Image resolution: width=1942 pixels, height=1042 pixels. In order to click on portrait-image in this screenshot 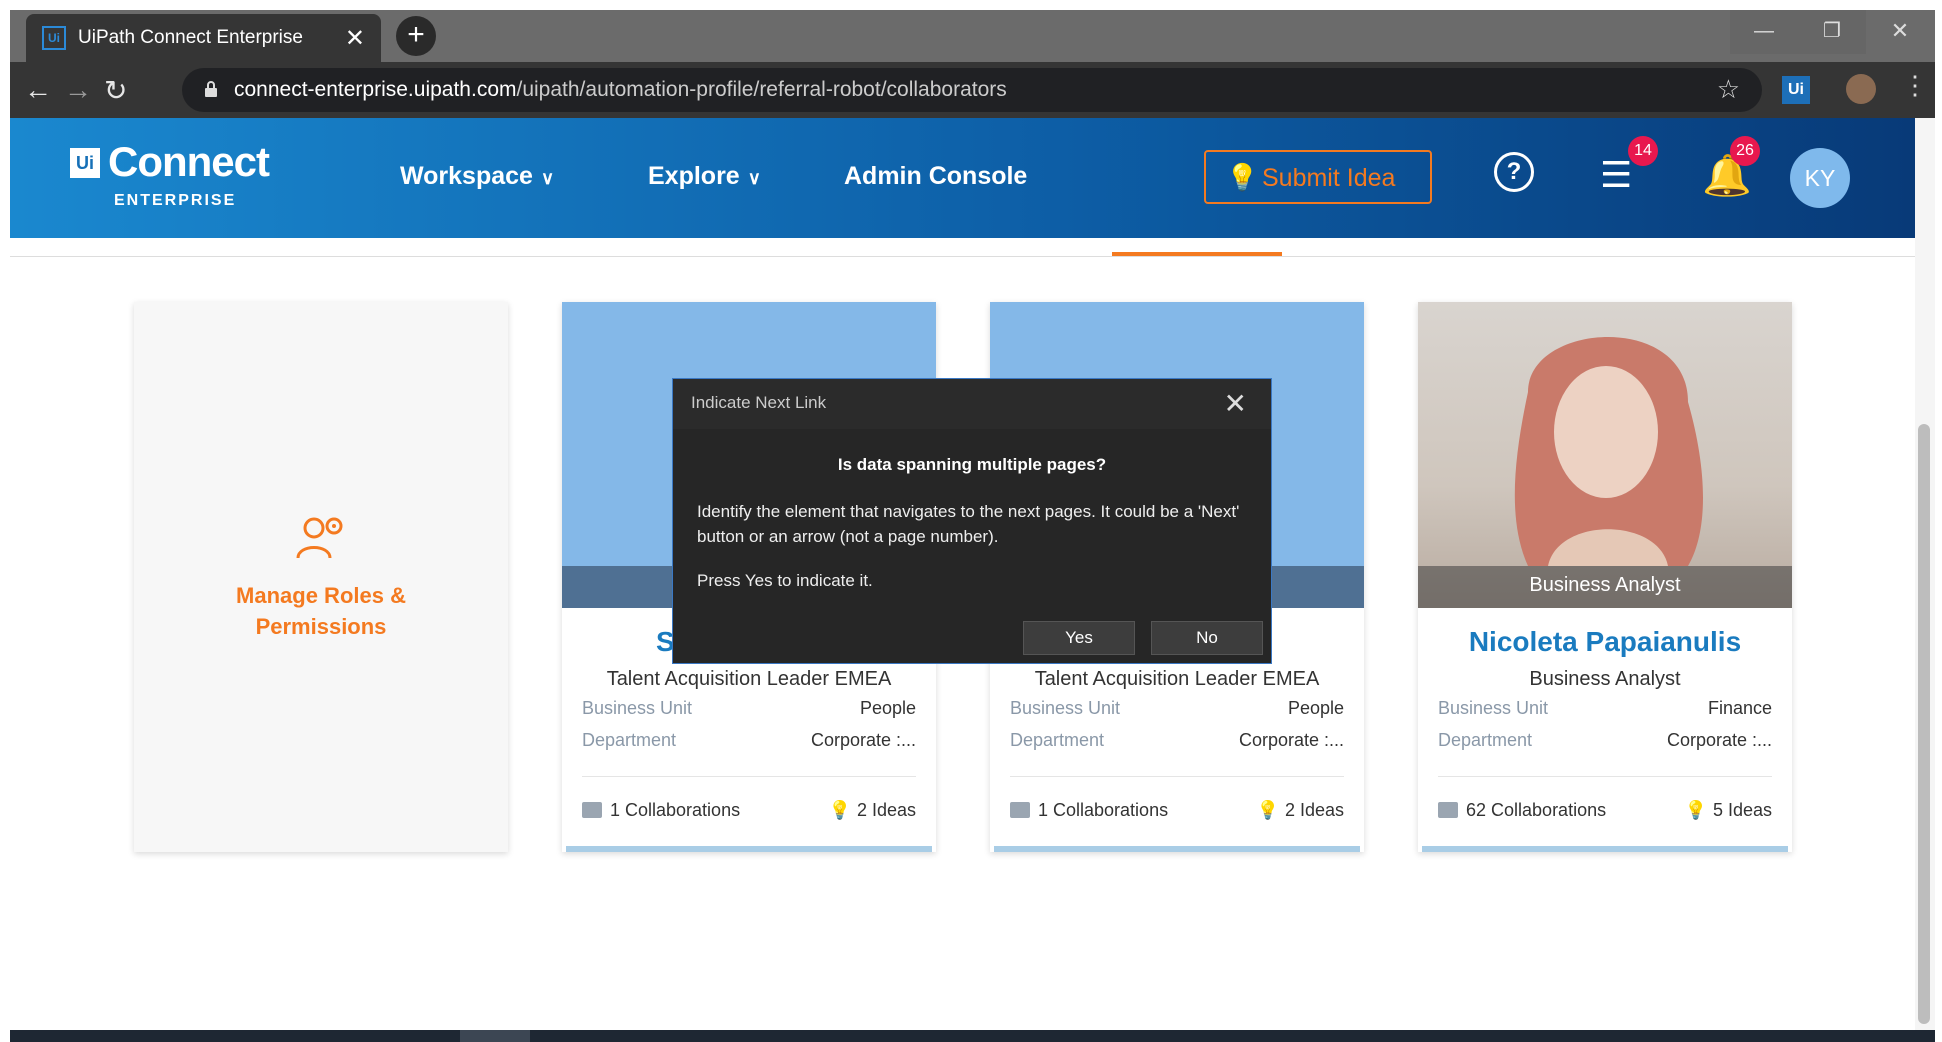, I will do `click(1608, 451)`.